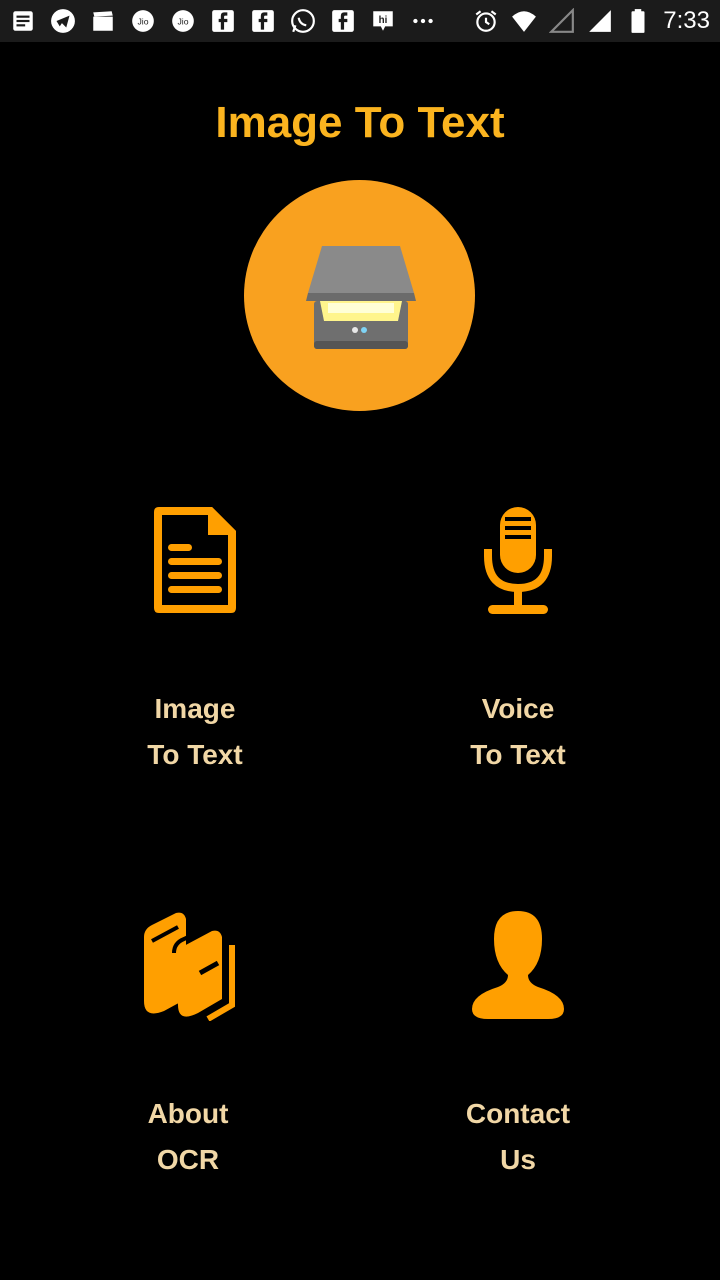 This screenshot has width=720, height=1280. Describe the element at coordinates (686, 20) in the screenshot. I see `clock: 7:33` at that location.